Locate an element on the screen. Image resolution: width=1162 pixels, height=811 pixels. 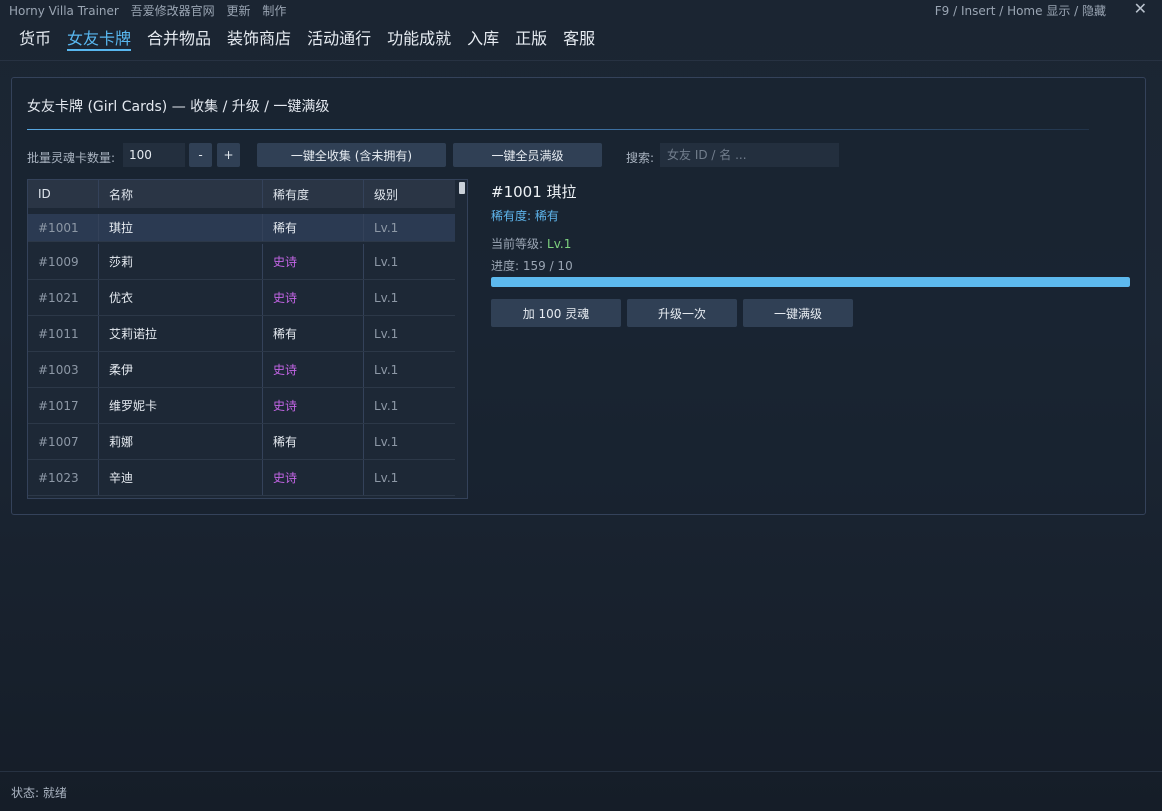
decrement-button: - is located at coordinates (200, 155).